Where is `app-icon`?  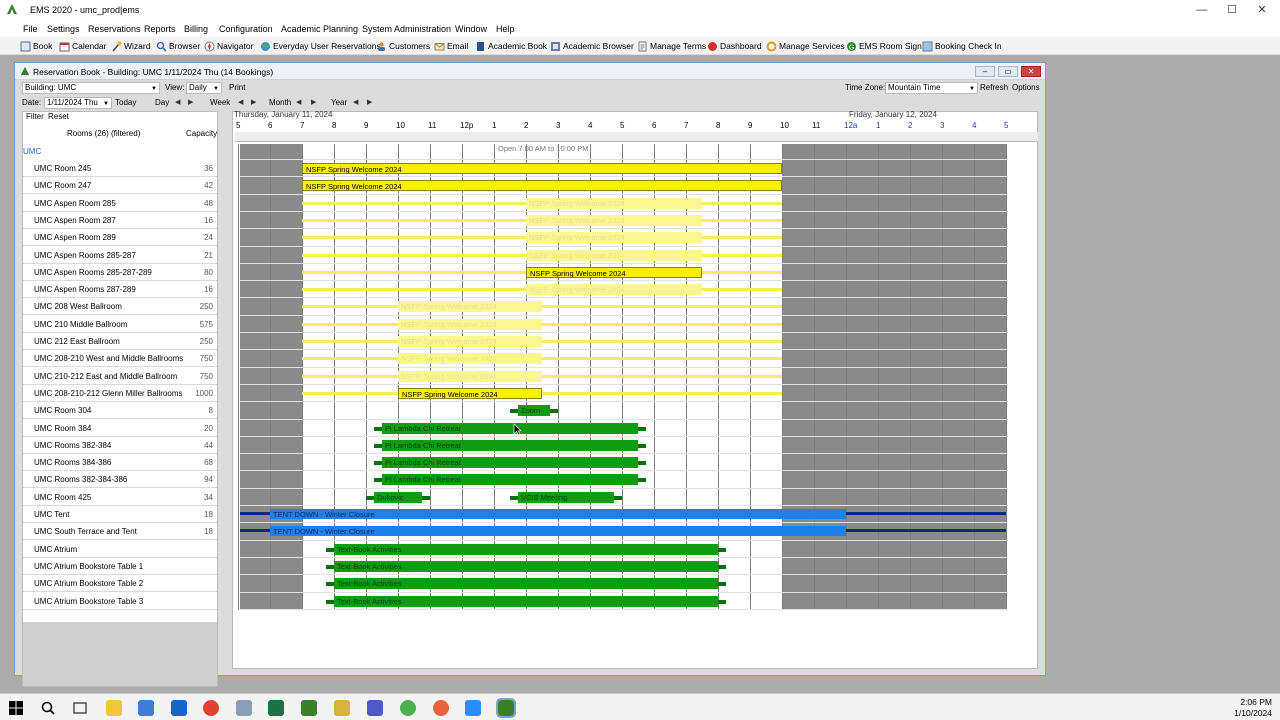 app-icon is located at coordinates (342, 708).